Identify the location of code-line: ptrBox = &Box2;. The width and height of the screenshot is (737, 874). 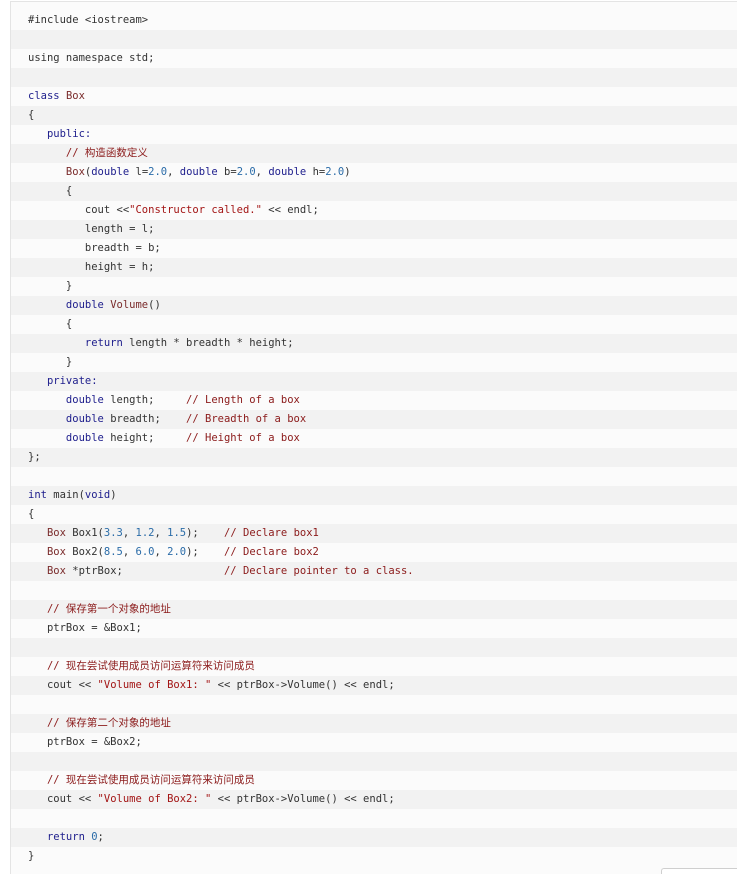
(374, 742).